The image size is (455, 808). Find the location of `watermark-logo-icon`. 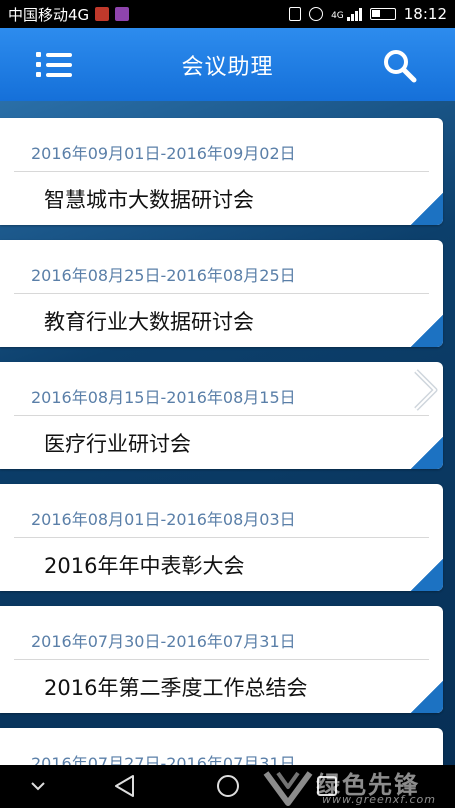

watermark-logo-icon is located at coordinates (288, 788).